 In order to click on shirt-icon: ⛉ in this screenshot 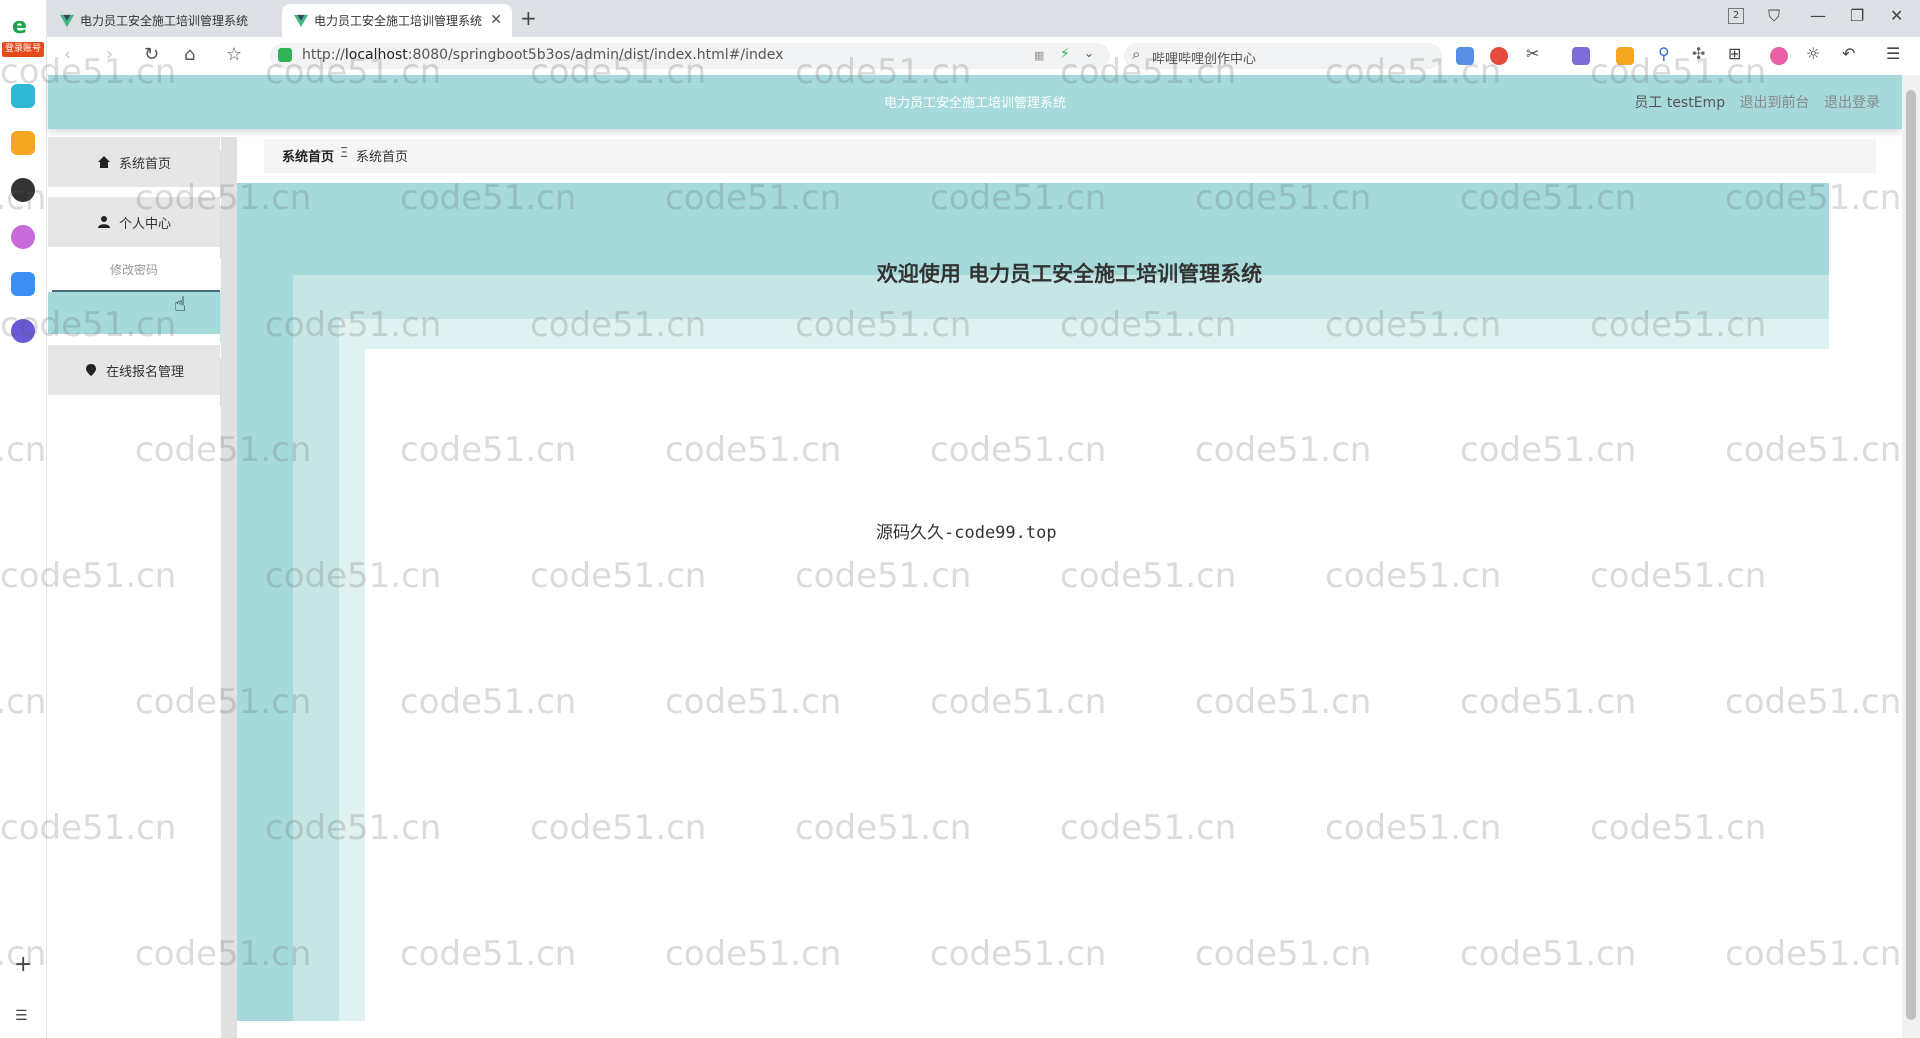, I will do `click(1774, 16)`.